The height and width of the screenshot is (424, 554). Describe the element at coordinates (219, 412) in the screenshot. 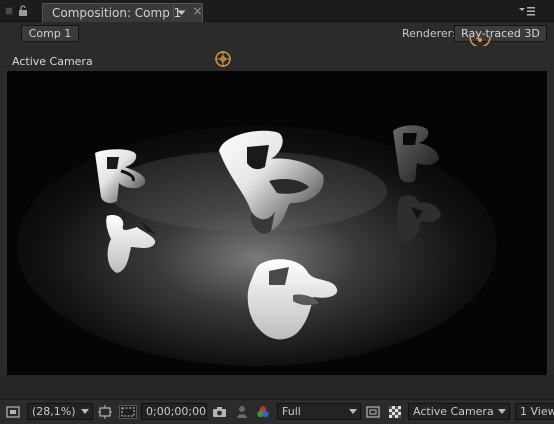

I see `snapshot-icon` at that location.